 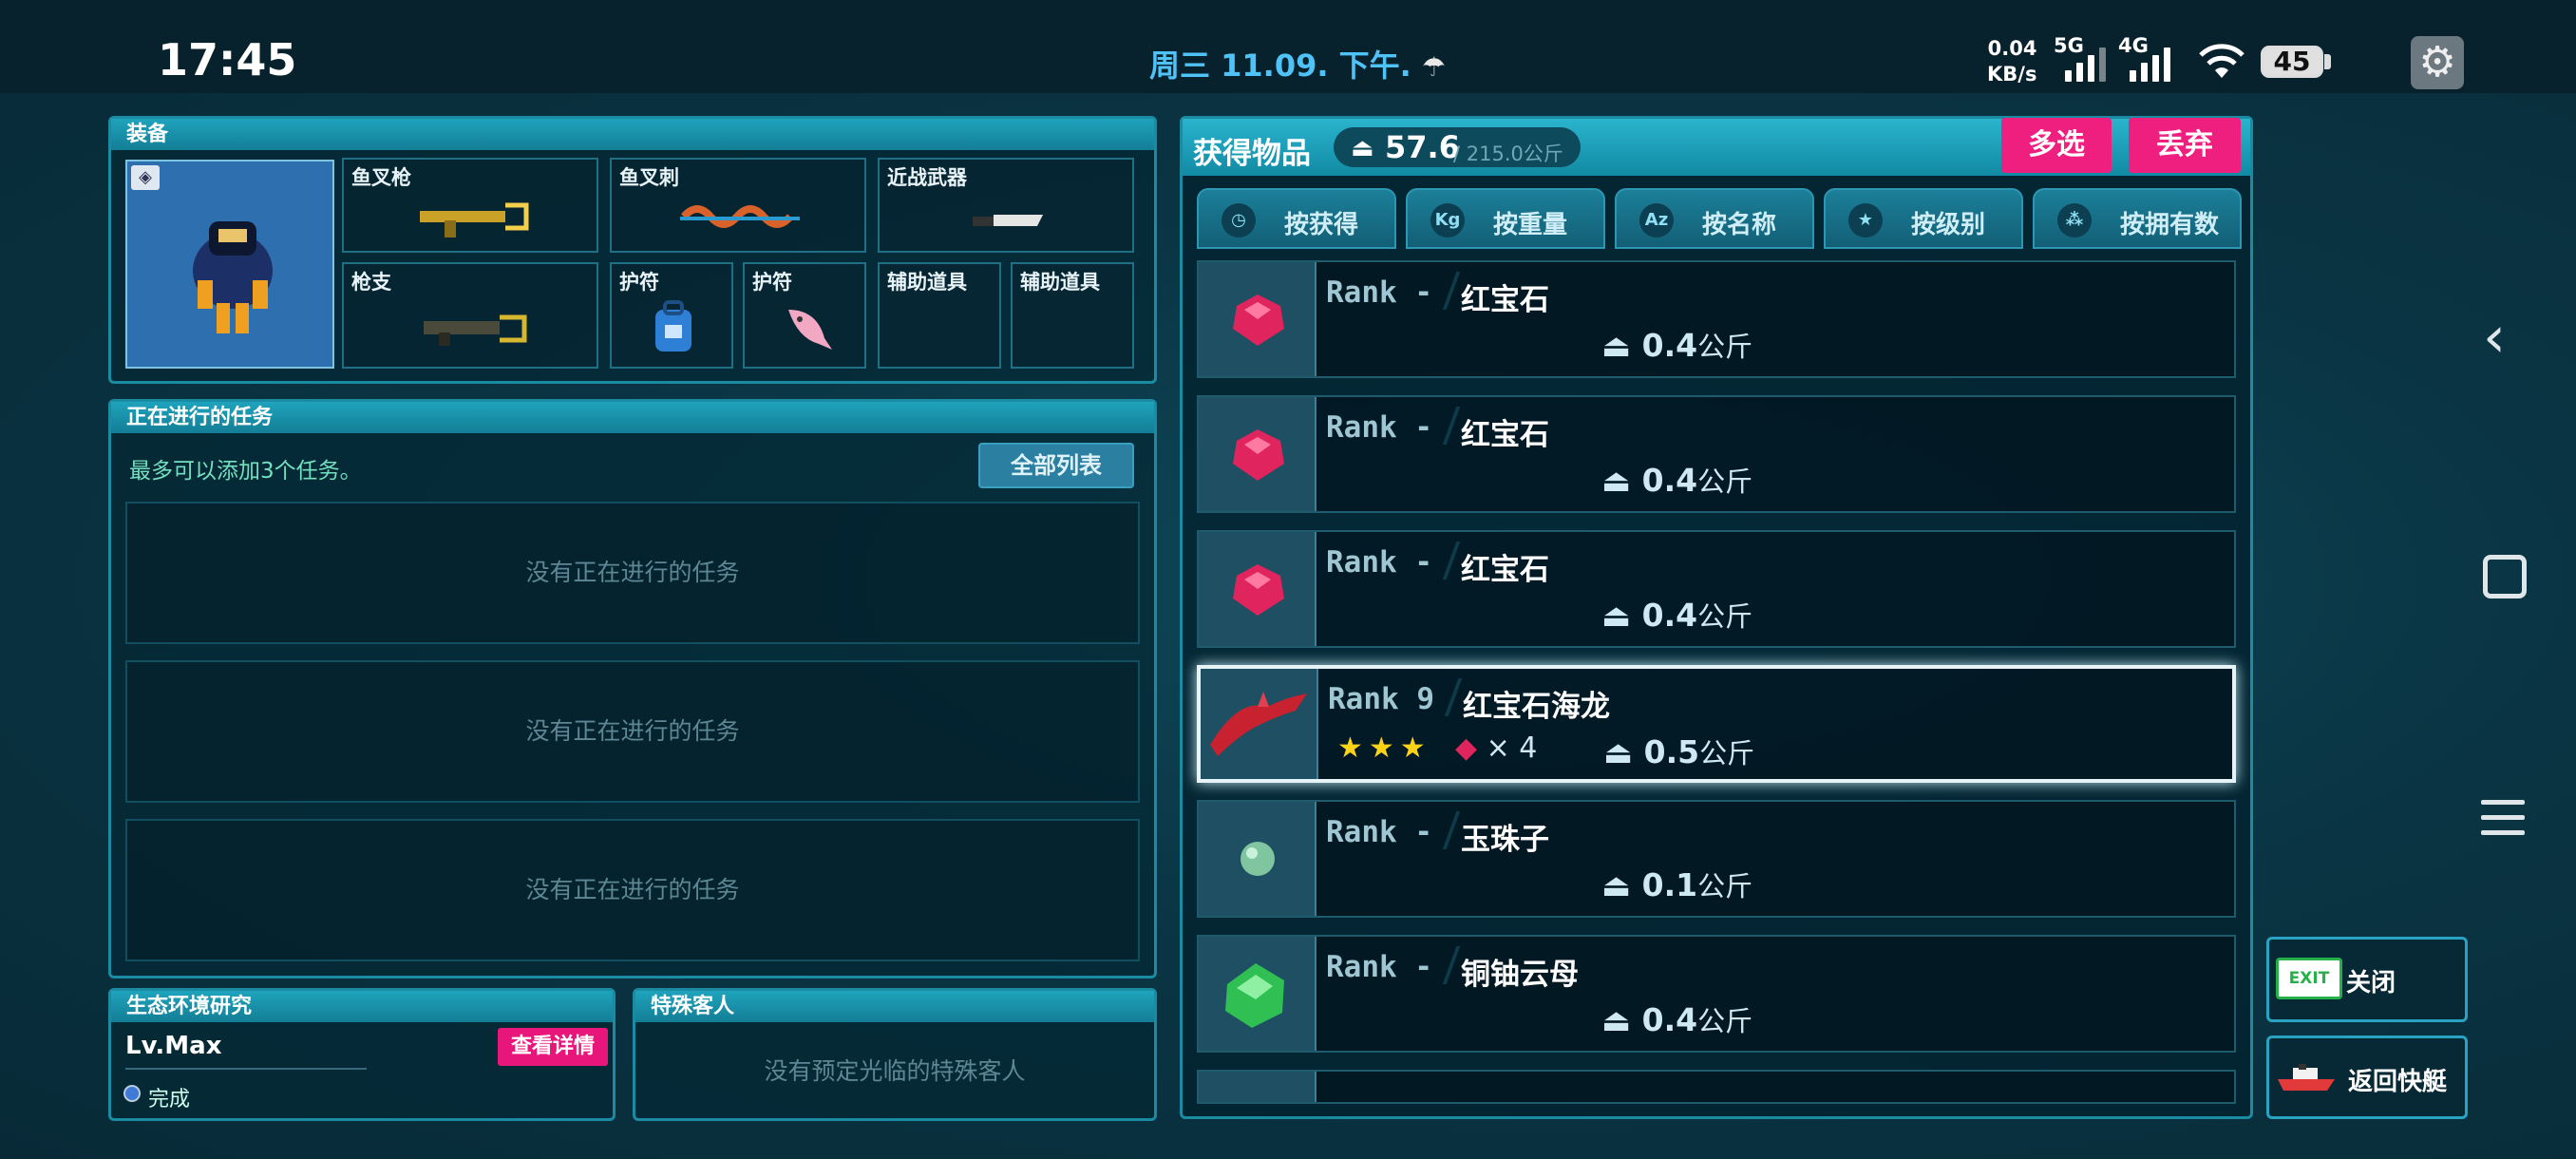 I want to click on star-rating-icon: ★★★, so click(x=1384, y=748).